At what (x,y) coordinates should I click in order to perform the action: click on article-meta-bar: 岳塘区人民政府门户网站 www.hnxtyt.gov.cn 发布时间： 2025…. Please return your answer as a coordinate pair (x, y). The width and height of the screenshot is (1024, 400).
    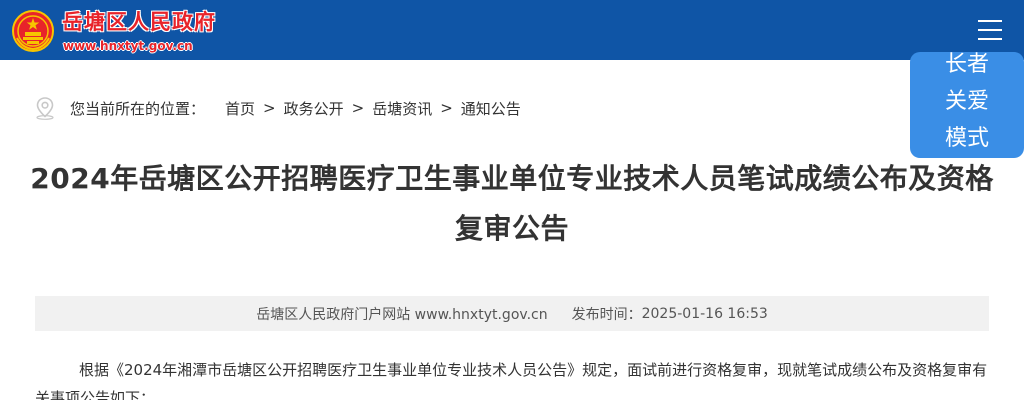
    Looking at the image, I should click on (512, 313).